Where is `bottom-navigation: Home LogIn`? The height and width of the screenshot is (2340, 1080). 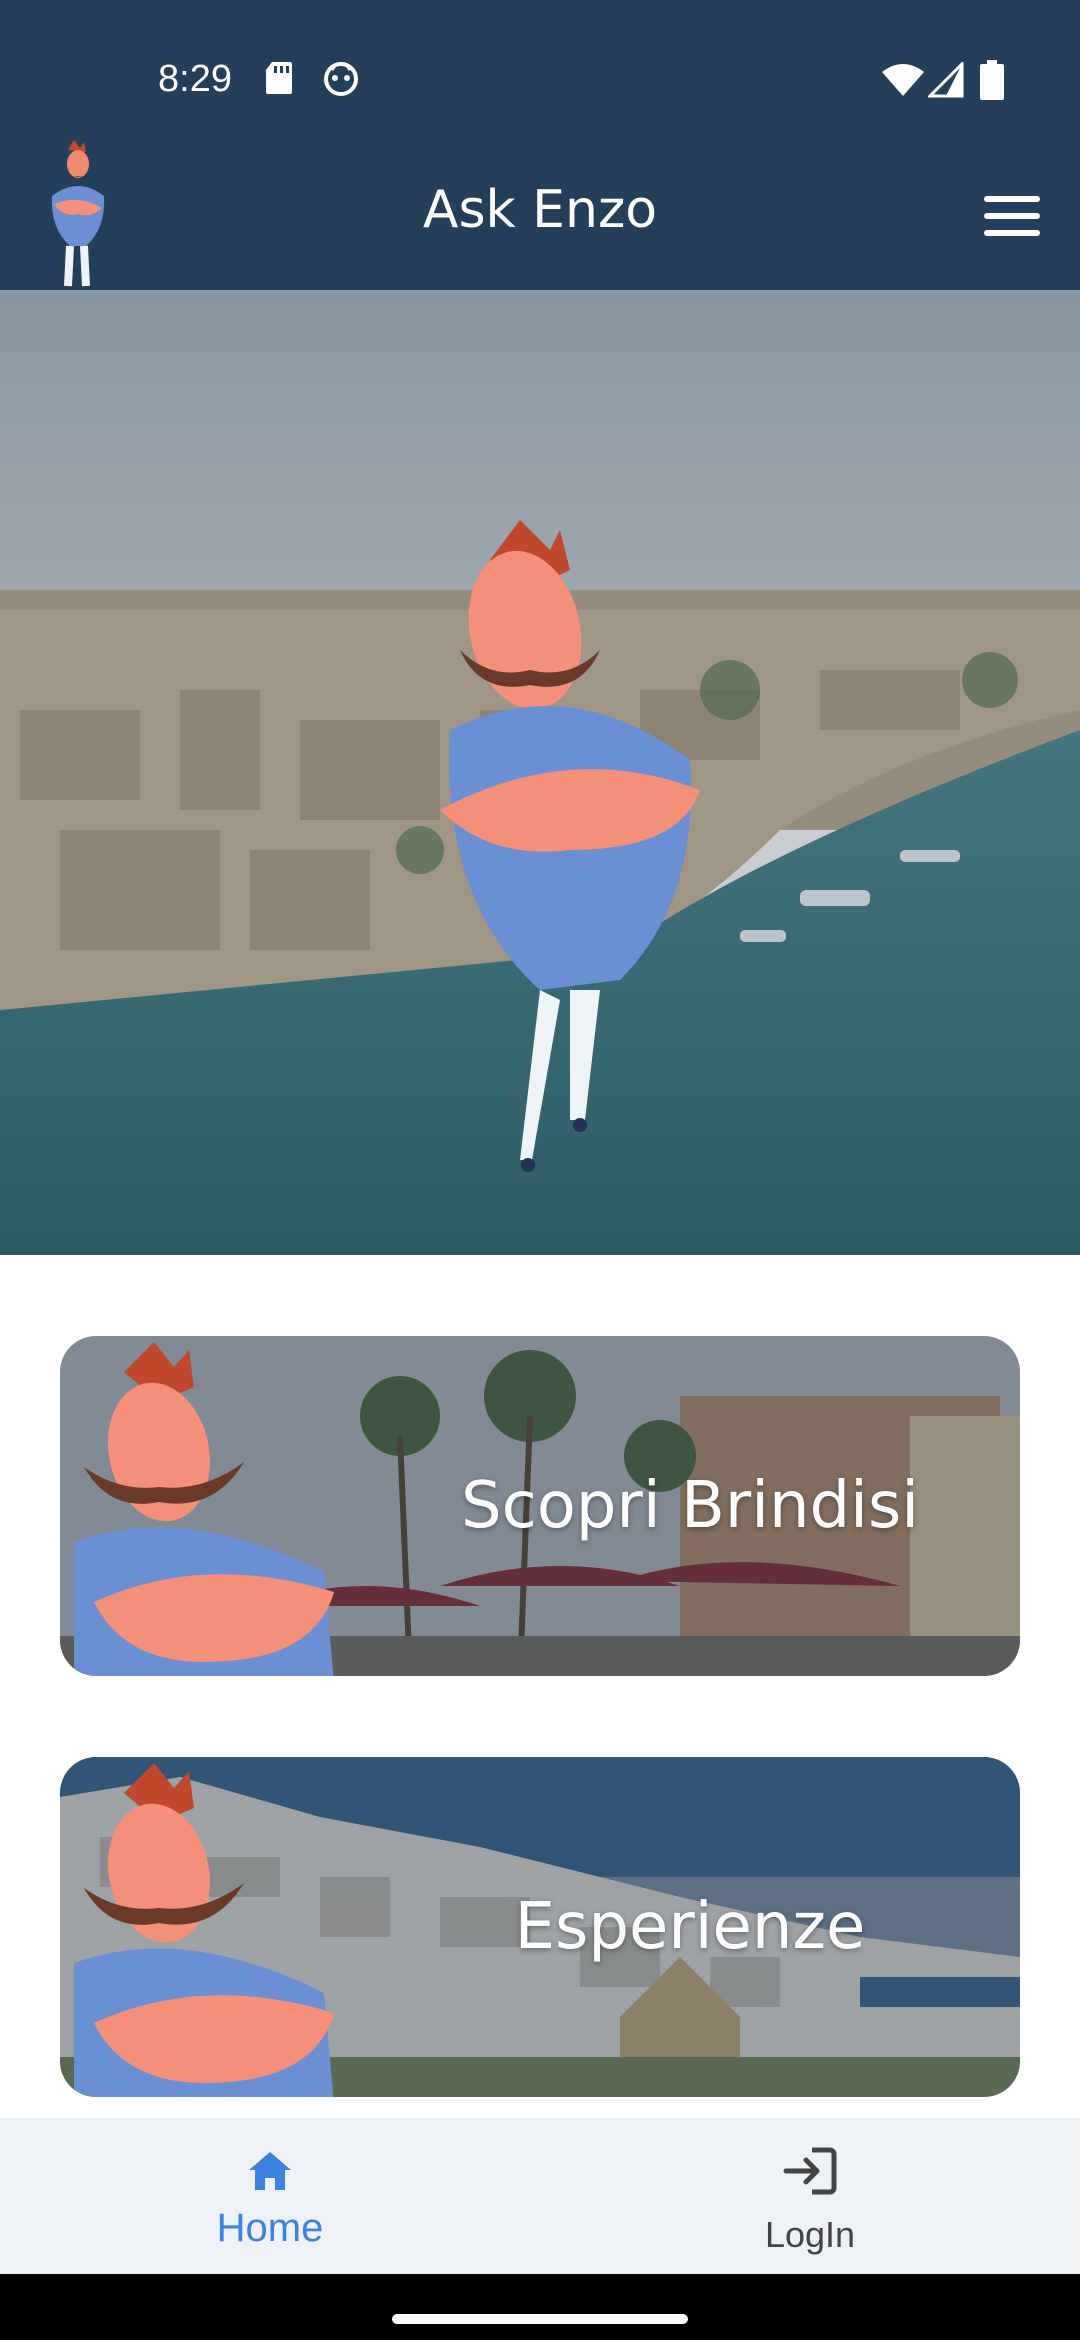 bottom-navigation: Home LogIn is located at coordinates (540, 2196).